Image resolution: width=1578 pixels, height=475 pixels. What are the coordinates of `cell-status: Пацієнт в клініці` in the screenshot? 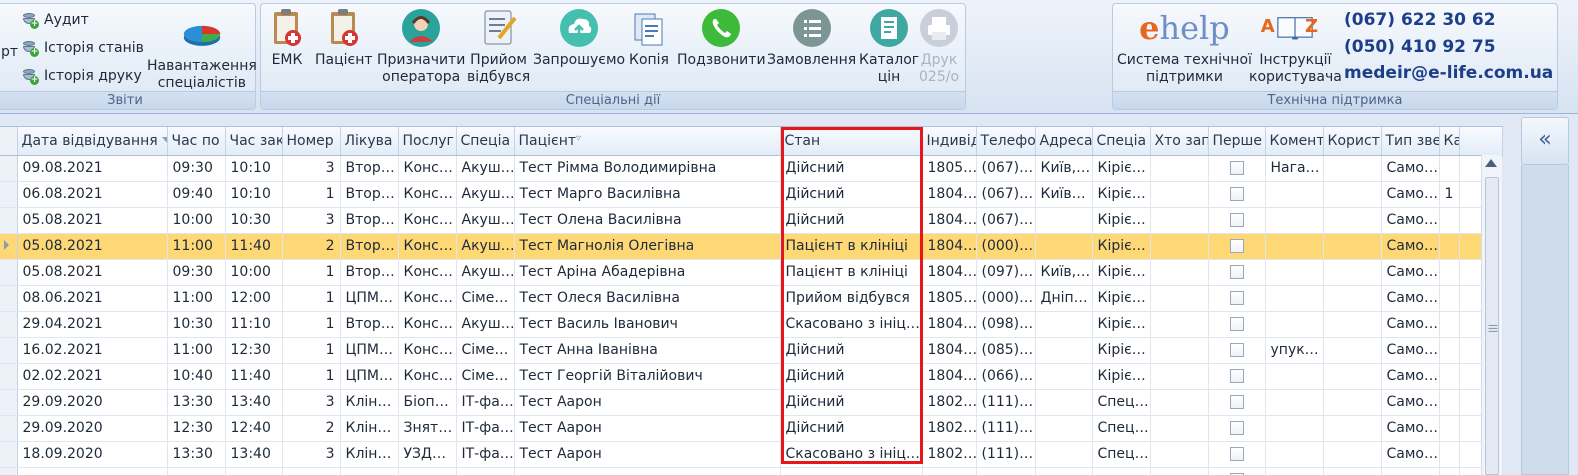 It's located at (851, 272).